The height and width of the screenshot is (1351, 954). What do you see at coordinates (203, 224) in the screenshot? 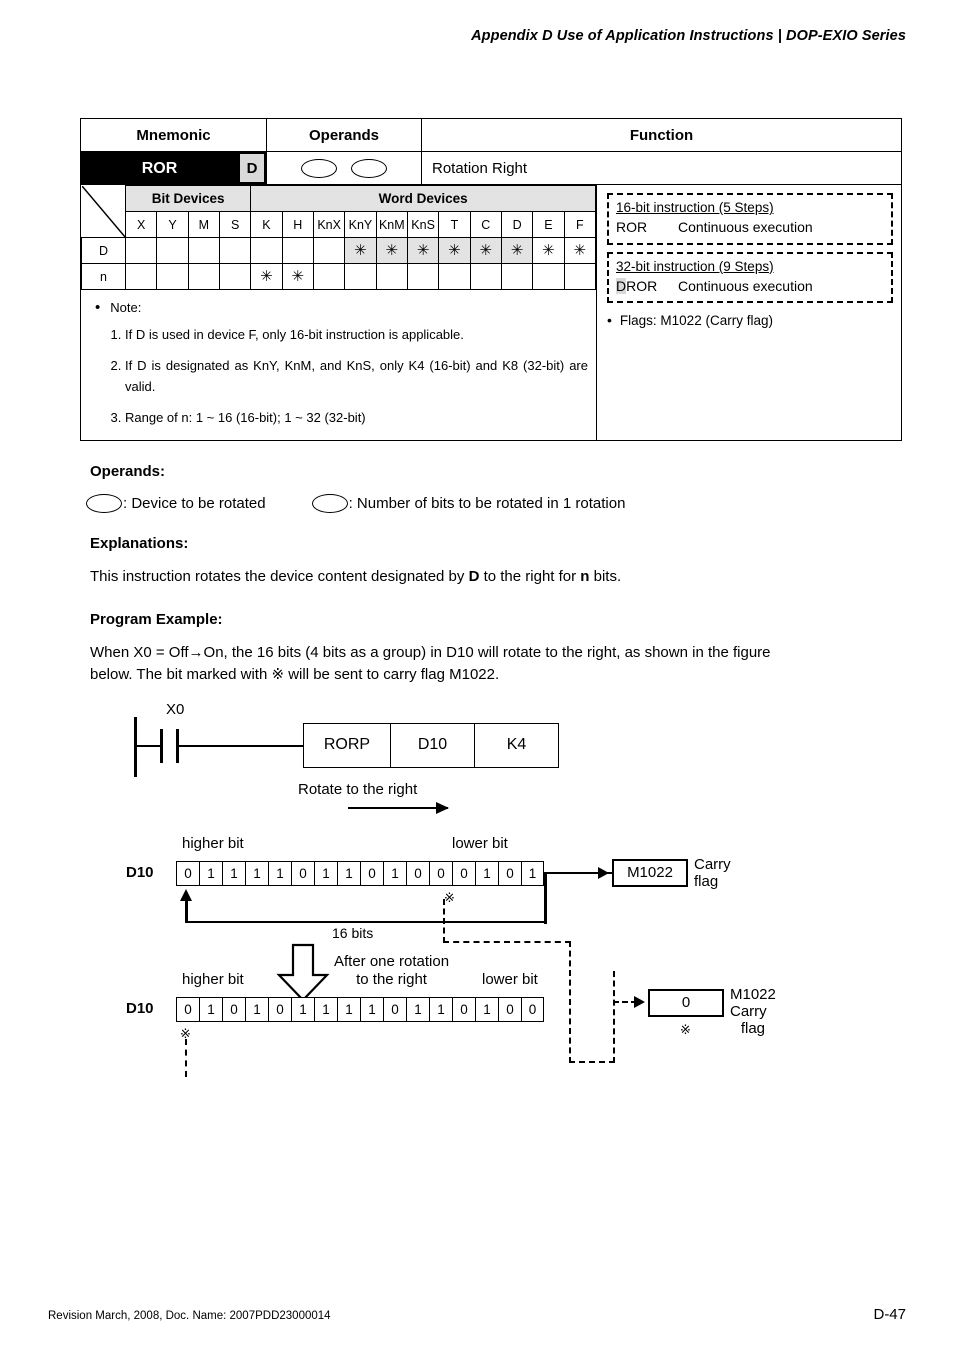
I see `device-col-m: M` at bounding box center [203, 224].